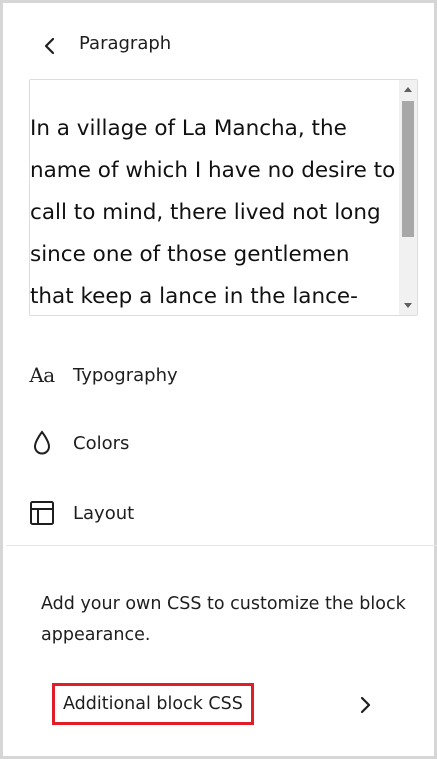  What do you see at coordinates (153, 704) in the screenshot?
I see `additional-css-label: Additional block CSS` at bounding box center [153, 704].